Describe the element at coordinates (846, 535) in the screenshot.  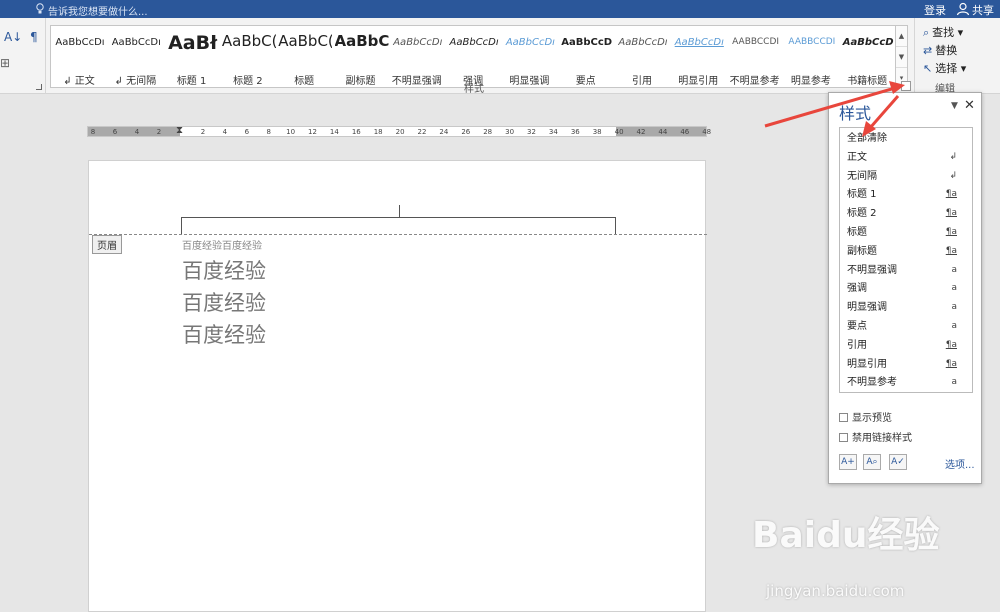
I see `baidu-watermark: Baidu经验` at that location.